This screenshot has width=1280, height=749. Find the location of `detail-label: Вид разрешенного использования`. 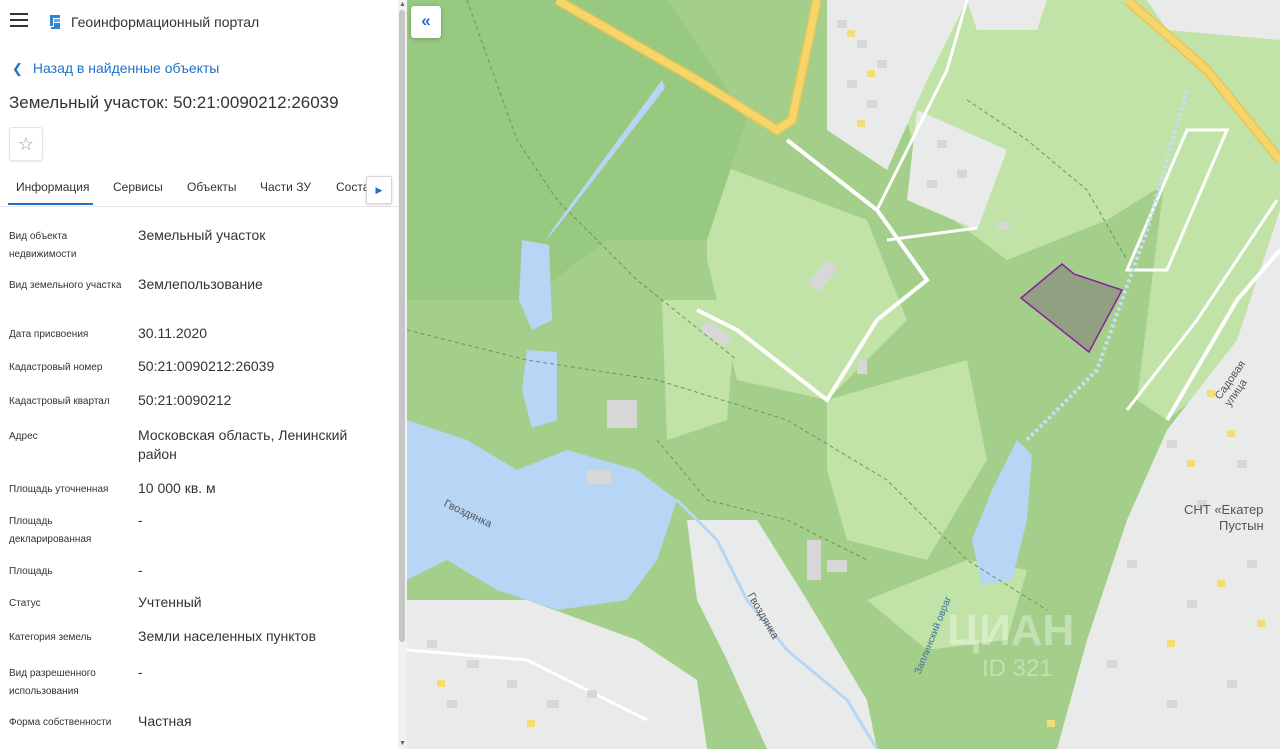

detail-label: Вид разрешенного использования is located at coordinates (52, 682).